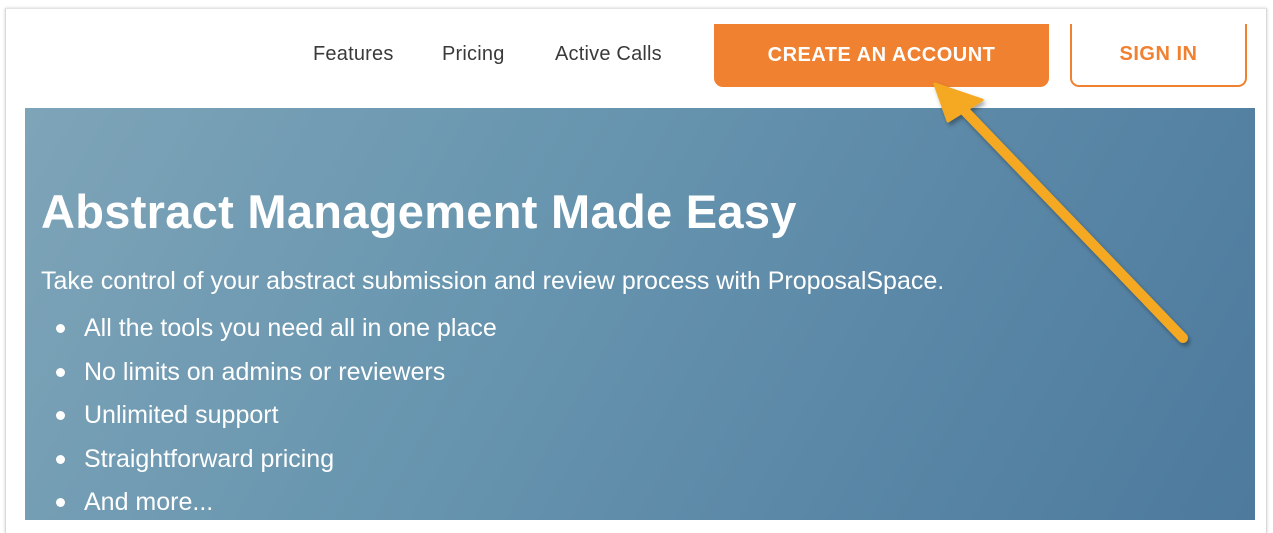 The width and height of the screenshot is (1273, 533). I want to click on create-account-button: CREATE AN ACCOUNT, so click(881, 55).